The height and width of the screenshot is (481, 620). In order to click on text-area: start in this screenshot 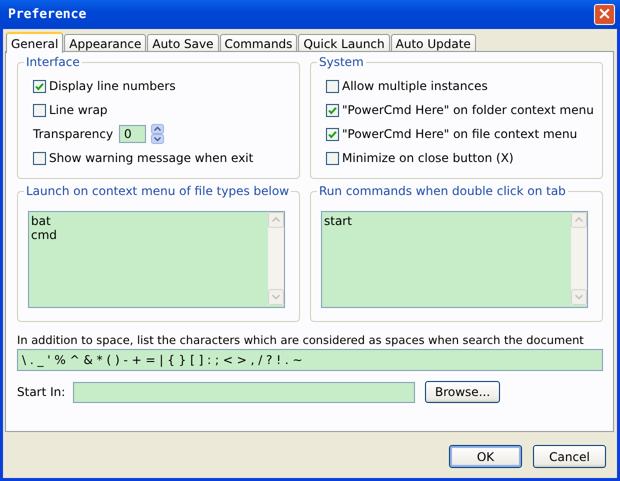, I will do `click(454, 259)`.